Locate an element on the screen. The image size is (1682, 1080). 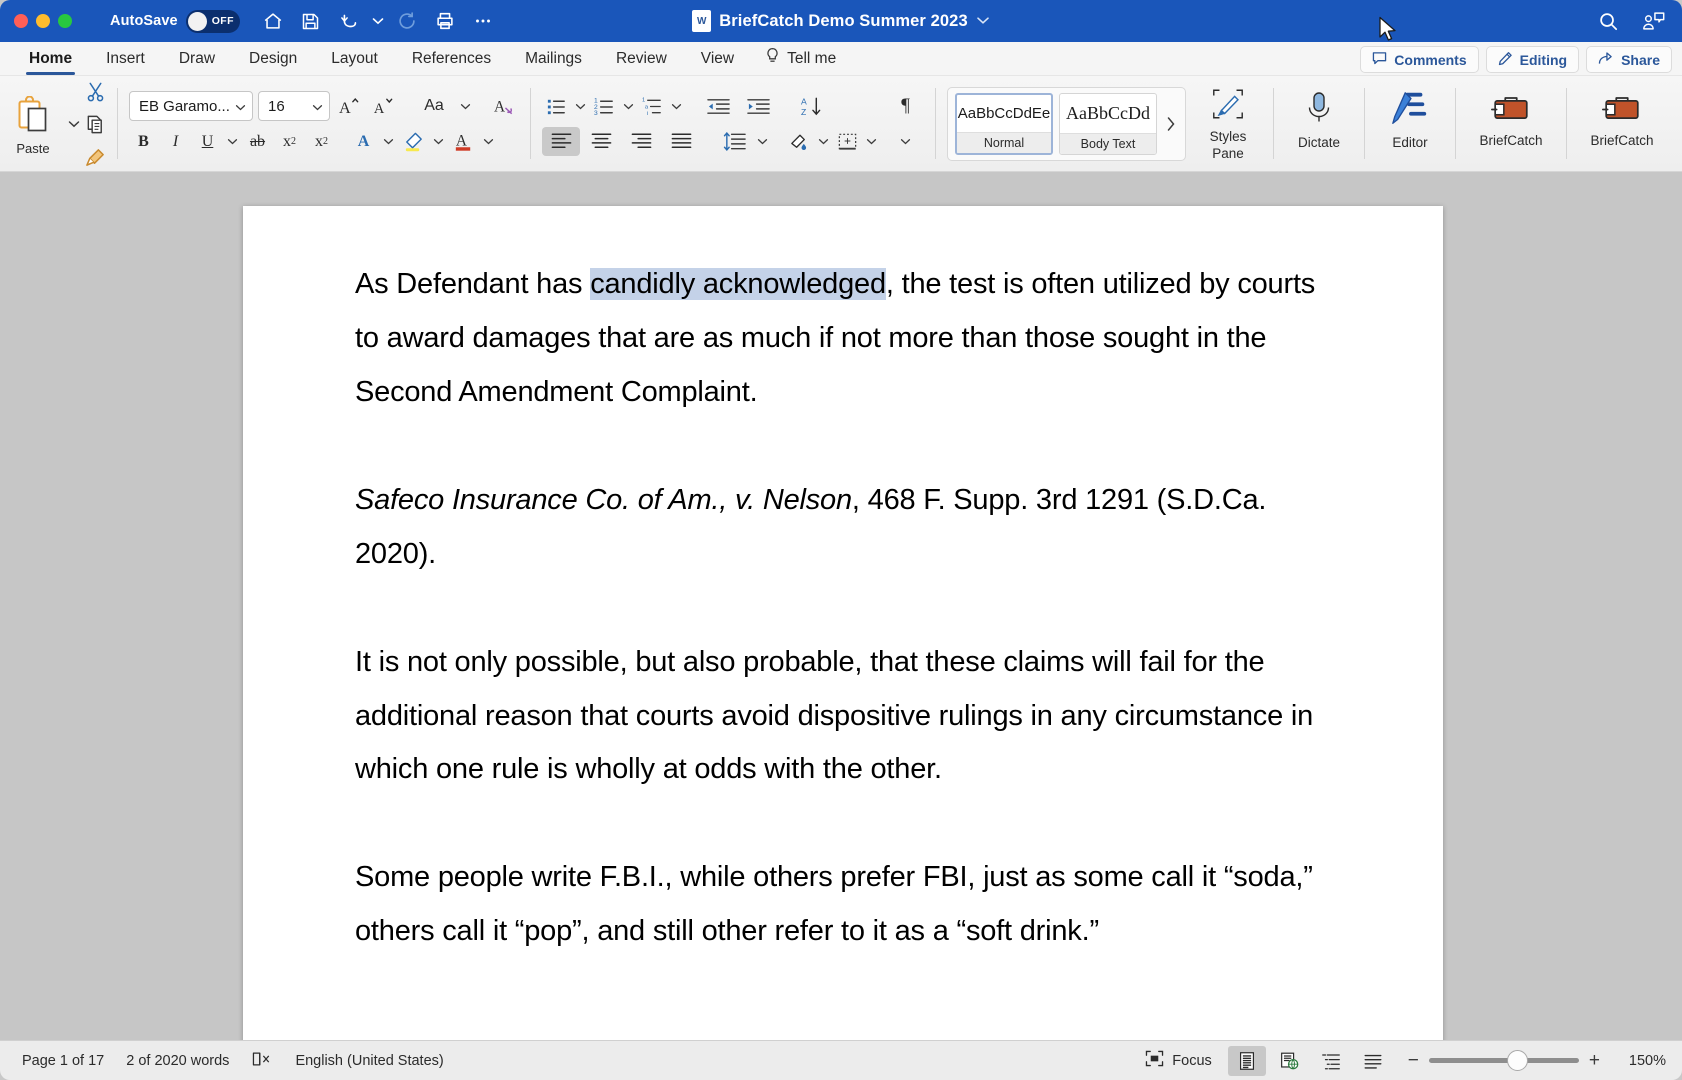
highlight-chevron-down-icon is located at coordinates (438, 141).